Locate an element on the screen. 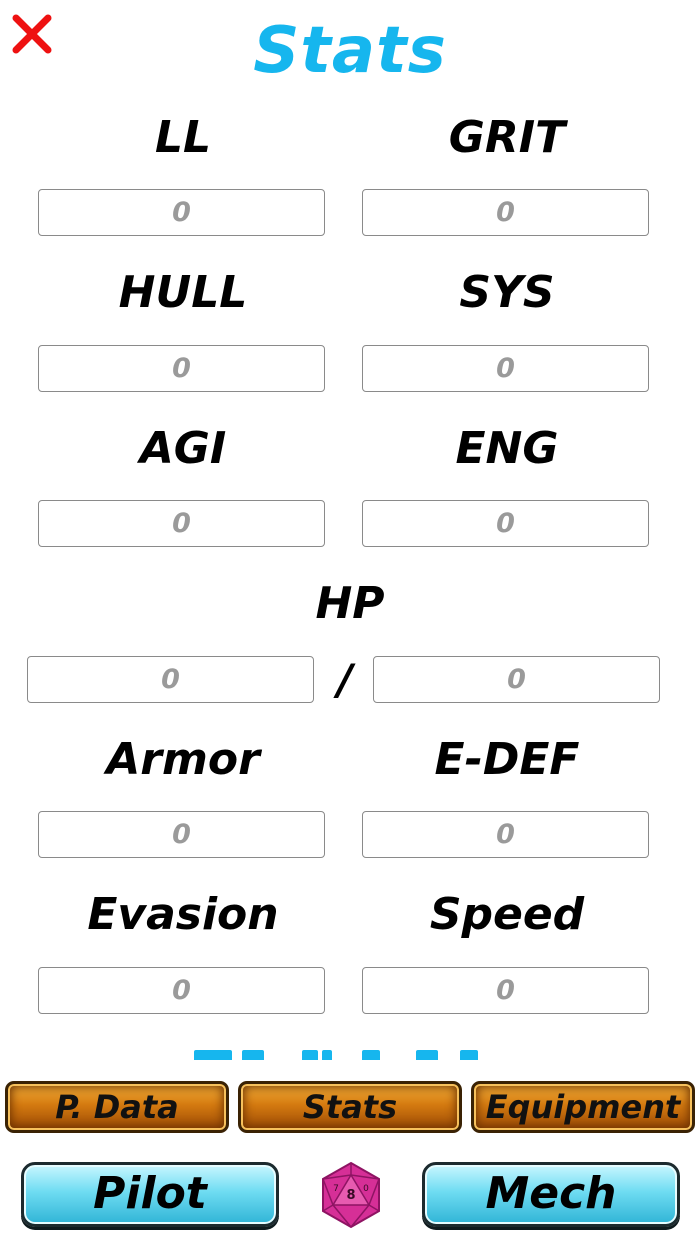 This screenshot has height=1244, width=700. dice-button: 8 7 0 is located at coordinates (351, 1195).